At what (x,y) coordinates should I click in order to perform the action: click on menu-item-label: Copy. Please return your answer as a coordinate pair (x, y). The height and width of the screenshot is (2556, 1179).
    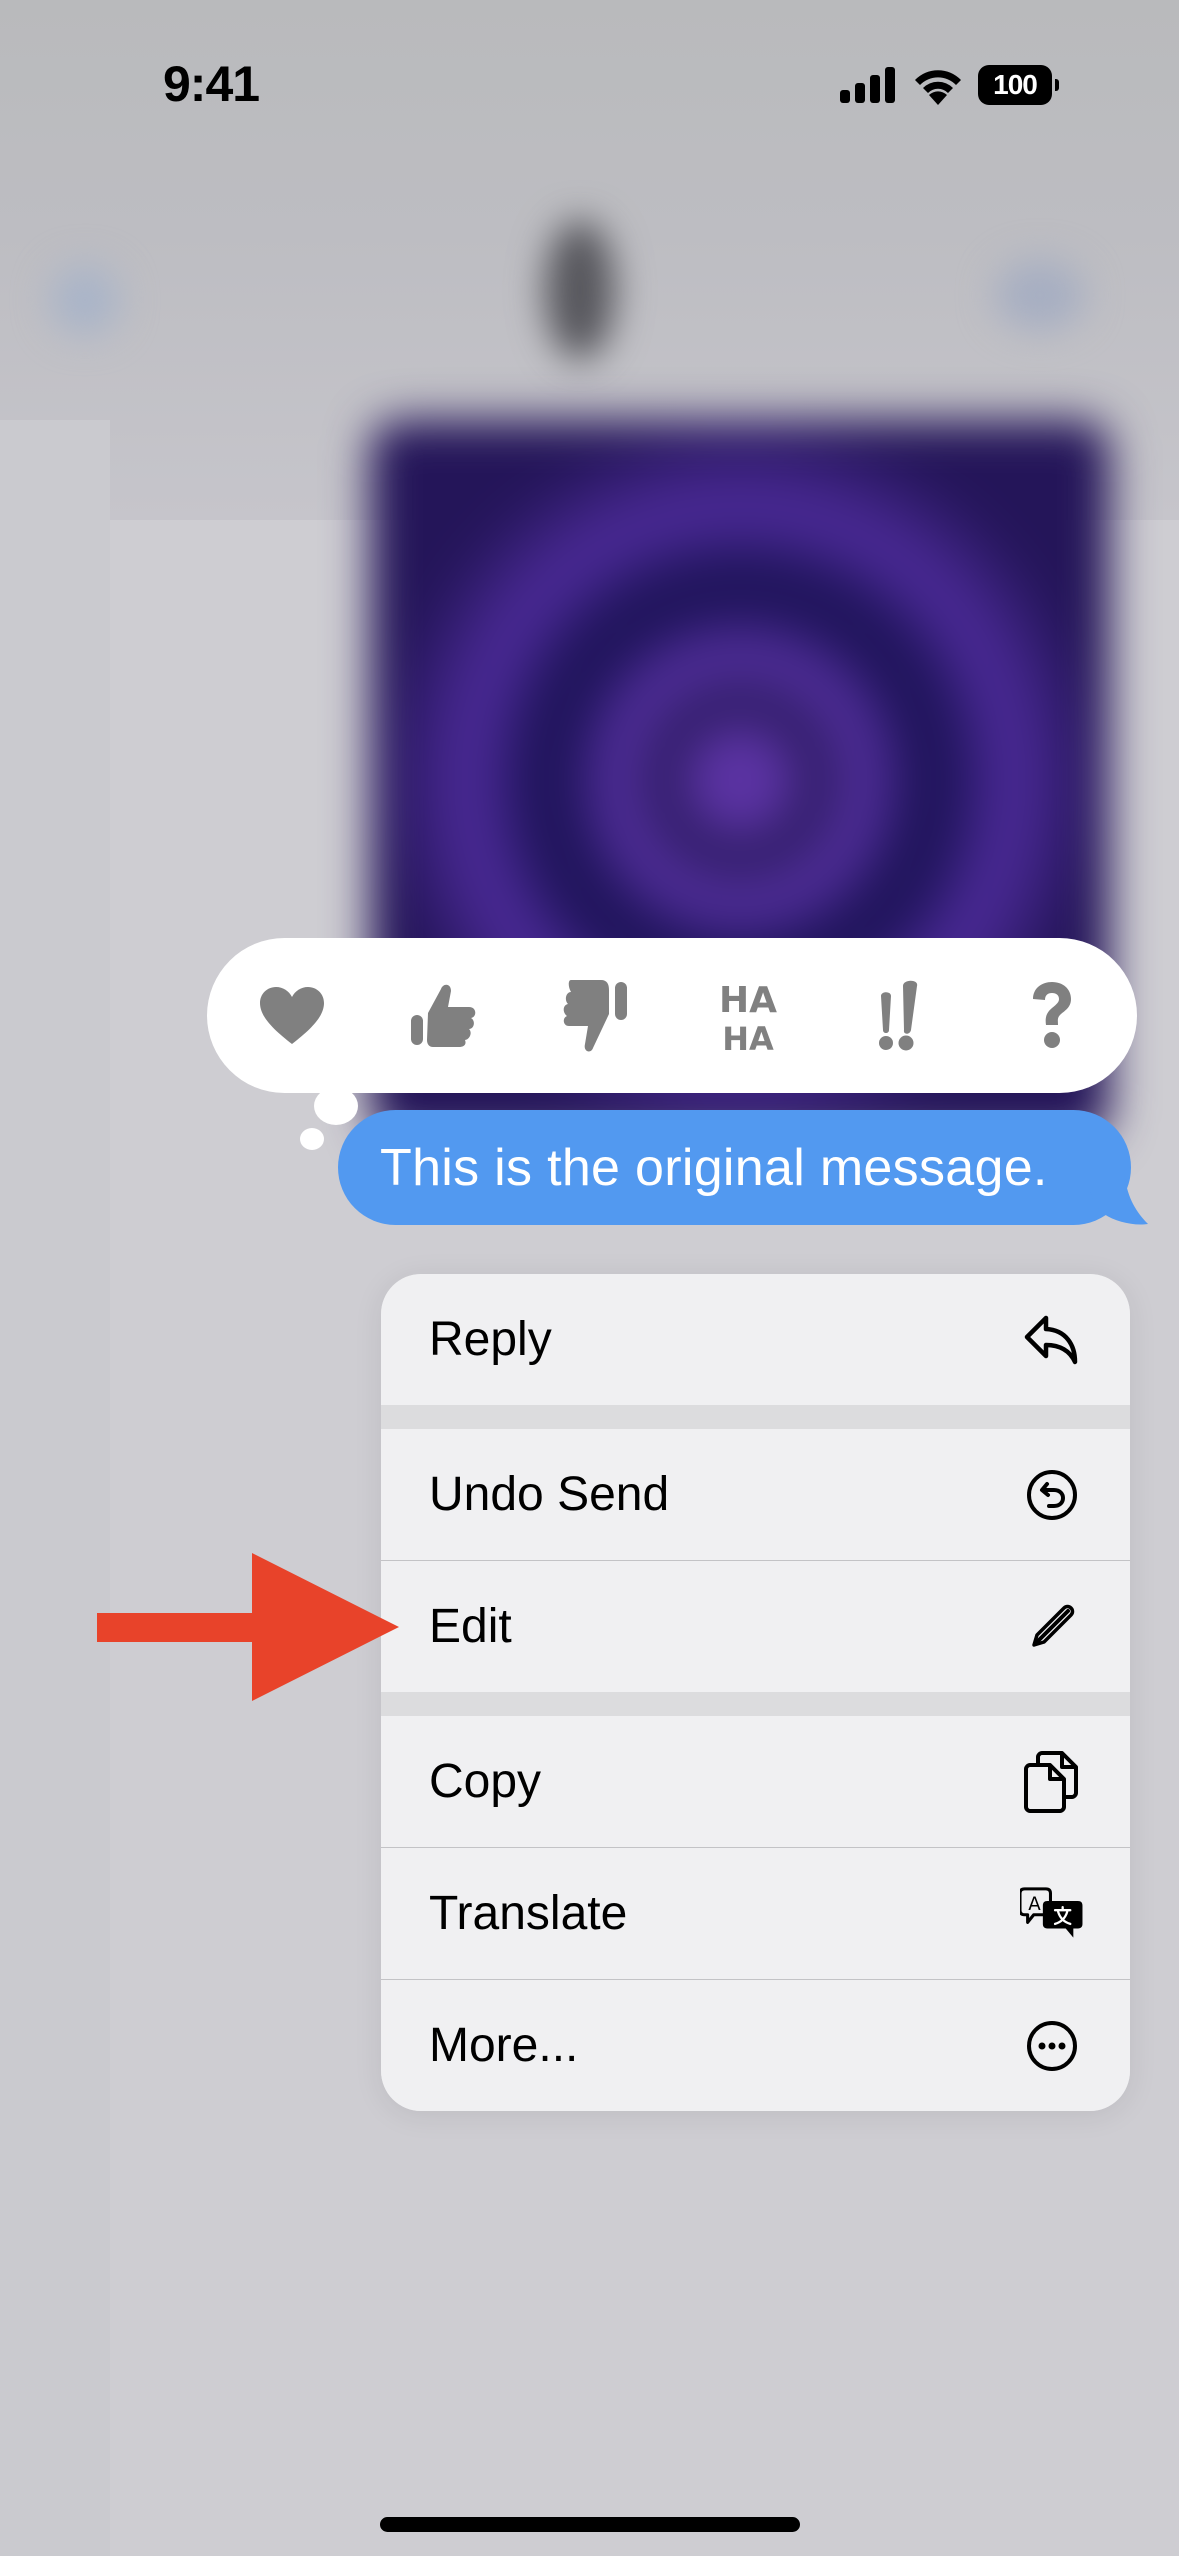
    Looking at the image, I should click on (485, 1781).